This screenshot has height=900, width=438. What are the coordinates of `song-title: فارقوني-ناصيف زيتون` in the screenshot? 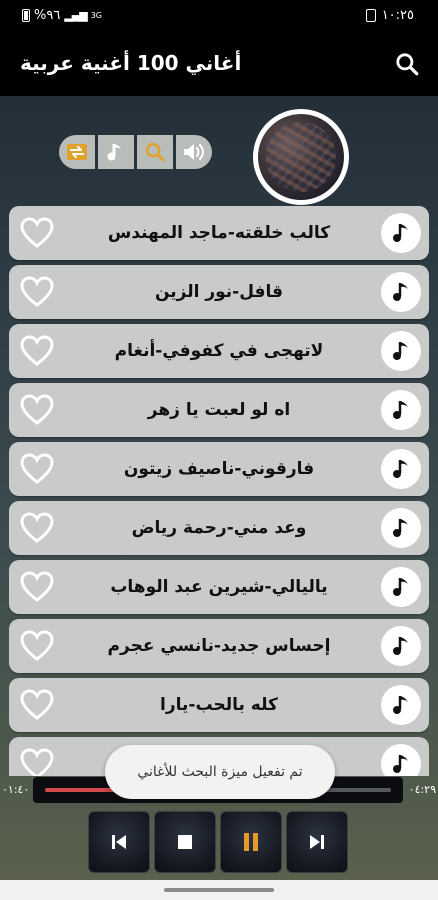 It's located at (219, 469).